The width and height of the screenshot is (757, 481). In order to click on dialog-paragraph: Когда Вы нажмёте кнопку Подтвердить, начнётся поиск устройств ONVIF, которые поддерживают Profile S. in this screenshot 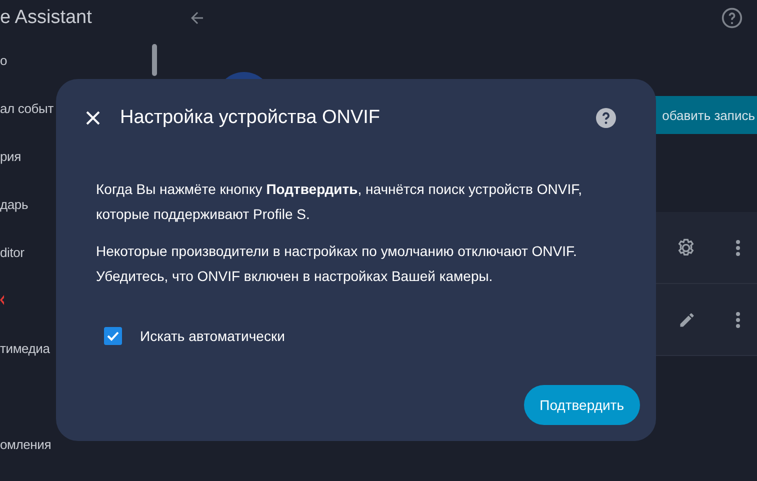, I will do `click(339, 202)`.